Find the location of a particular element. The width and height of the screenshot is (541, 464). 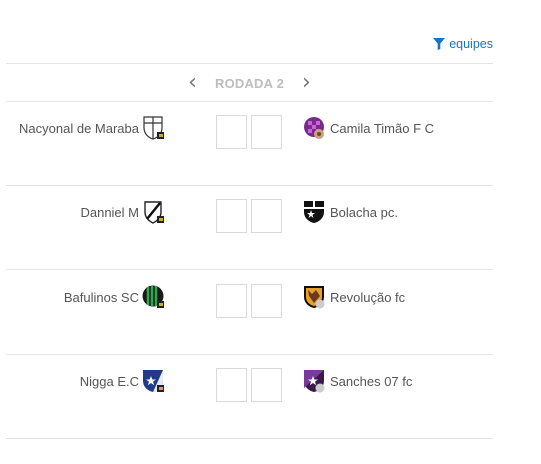

away-team-name: Bolacha pc. is located at coordinates (364, 212).